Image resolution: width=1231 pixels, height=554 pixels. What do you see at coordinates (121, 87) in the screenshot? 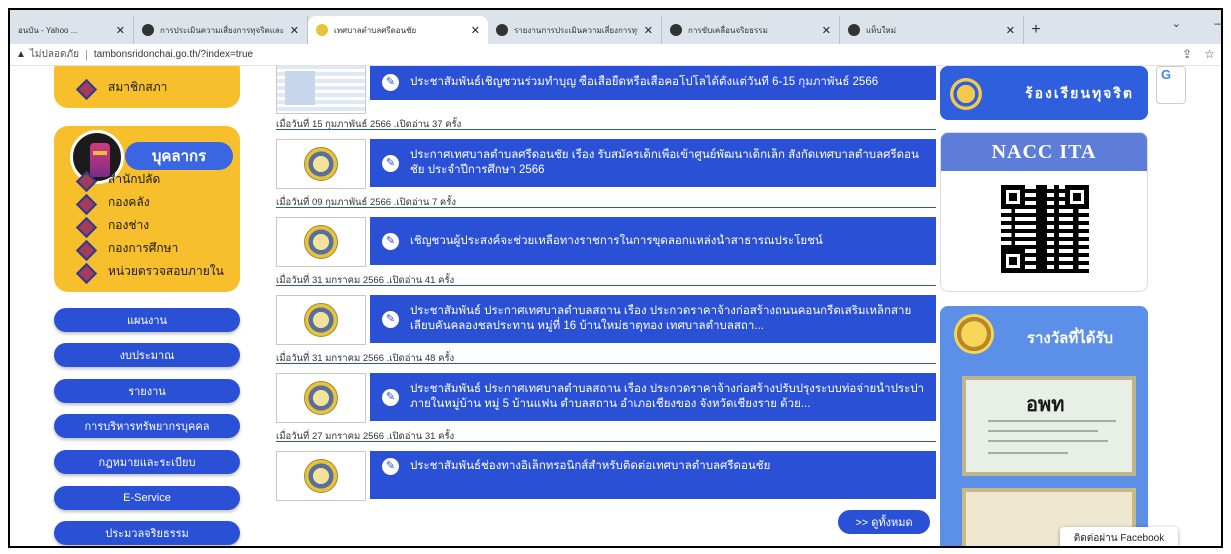
I see `sidebar-item-council: สมาชิกสภา` at bounding box center [121, 87].